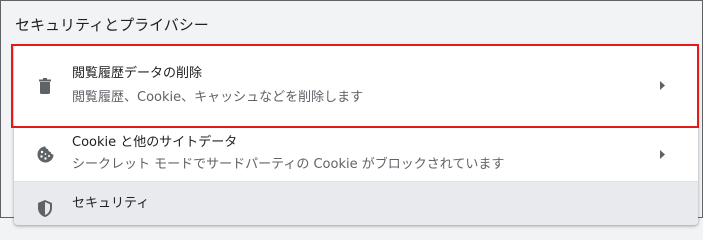  I want to click on shield-icon, so click(45, 208).